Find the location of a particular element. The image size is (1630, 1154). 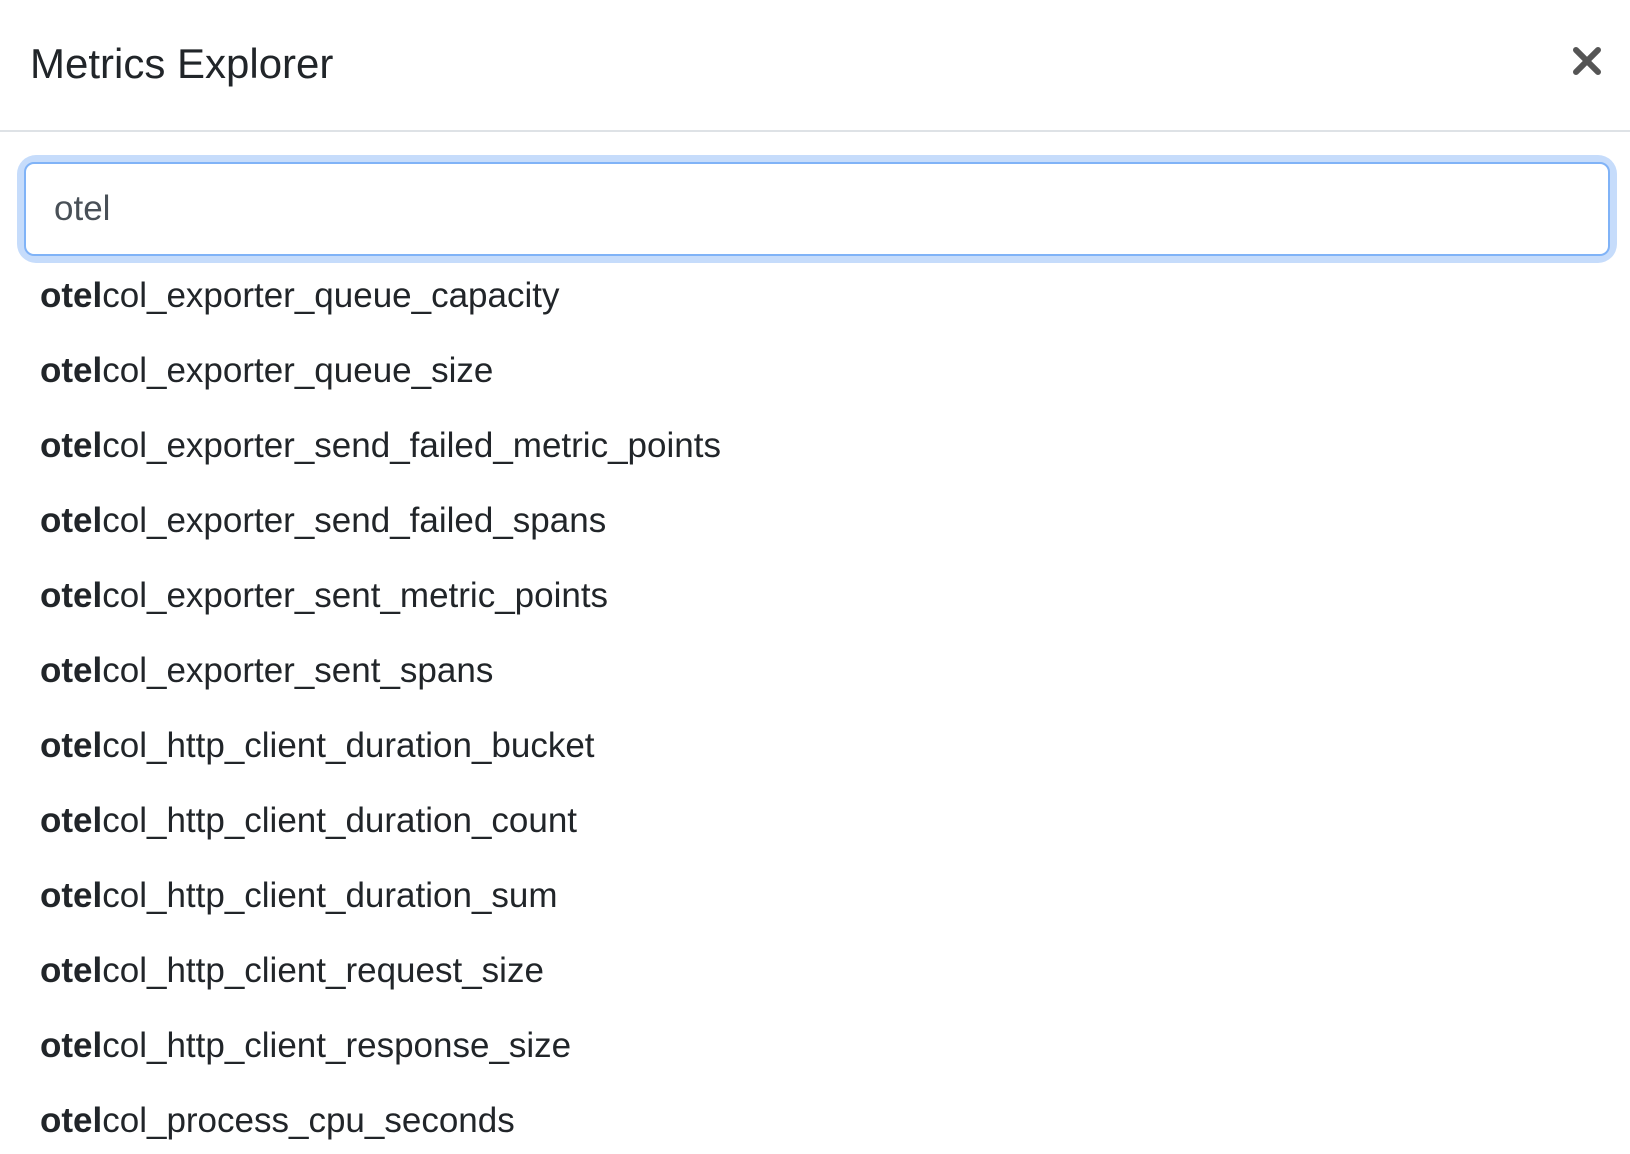

metric-result-item: otelcol_exporter_queue_capacity is located at coordinates (825, 302).